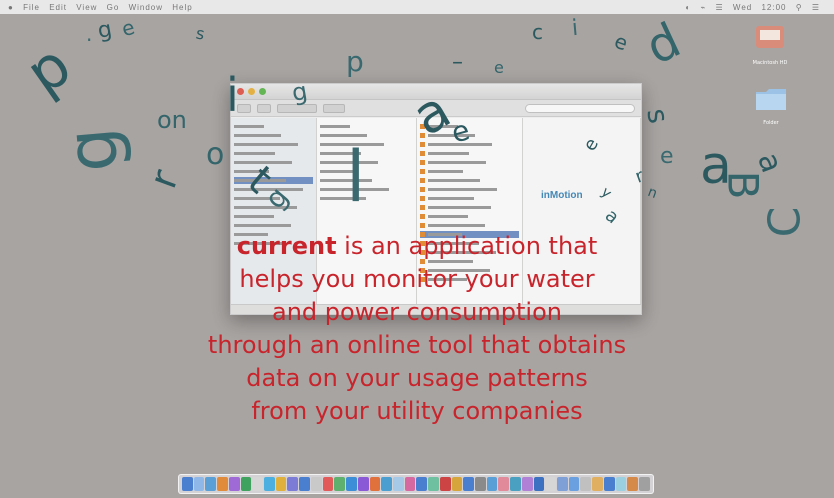 The width and height of the screenshot is (834, 498). What do you see at coordinates (773, 7) in the screenshot?
I see `clock: 12:00` at bounding box center [773, 7].